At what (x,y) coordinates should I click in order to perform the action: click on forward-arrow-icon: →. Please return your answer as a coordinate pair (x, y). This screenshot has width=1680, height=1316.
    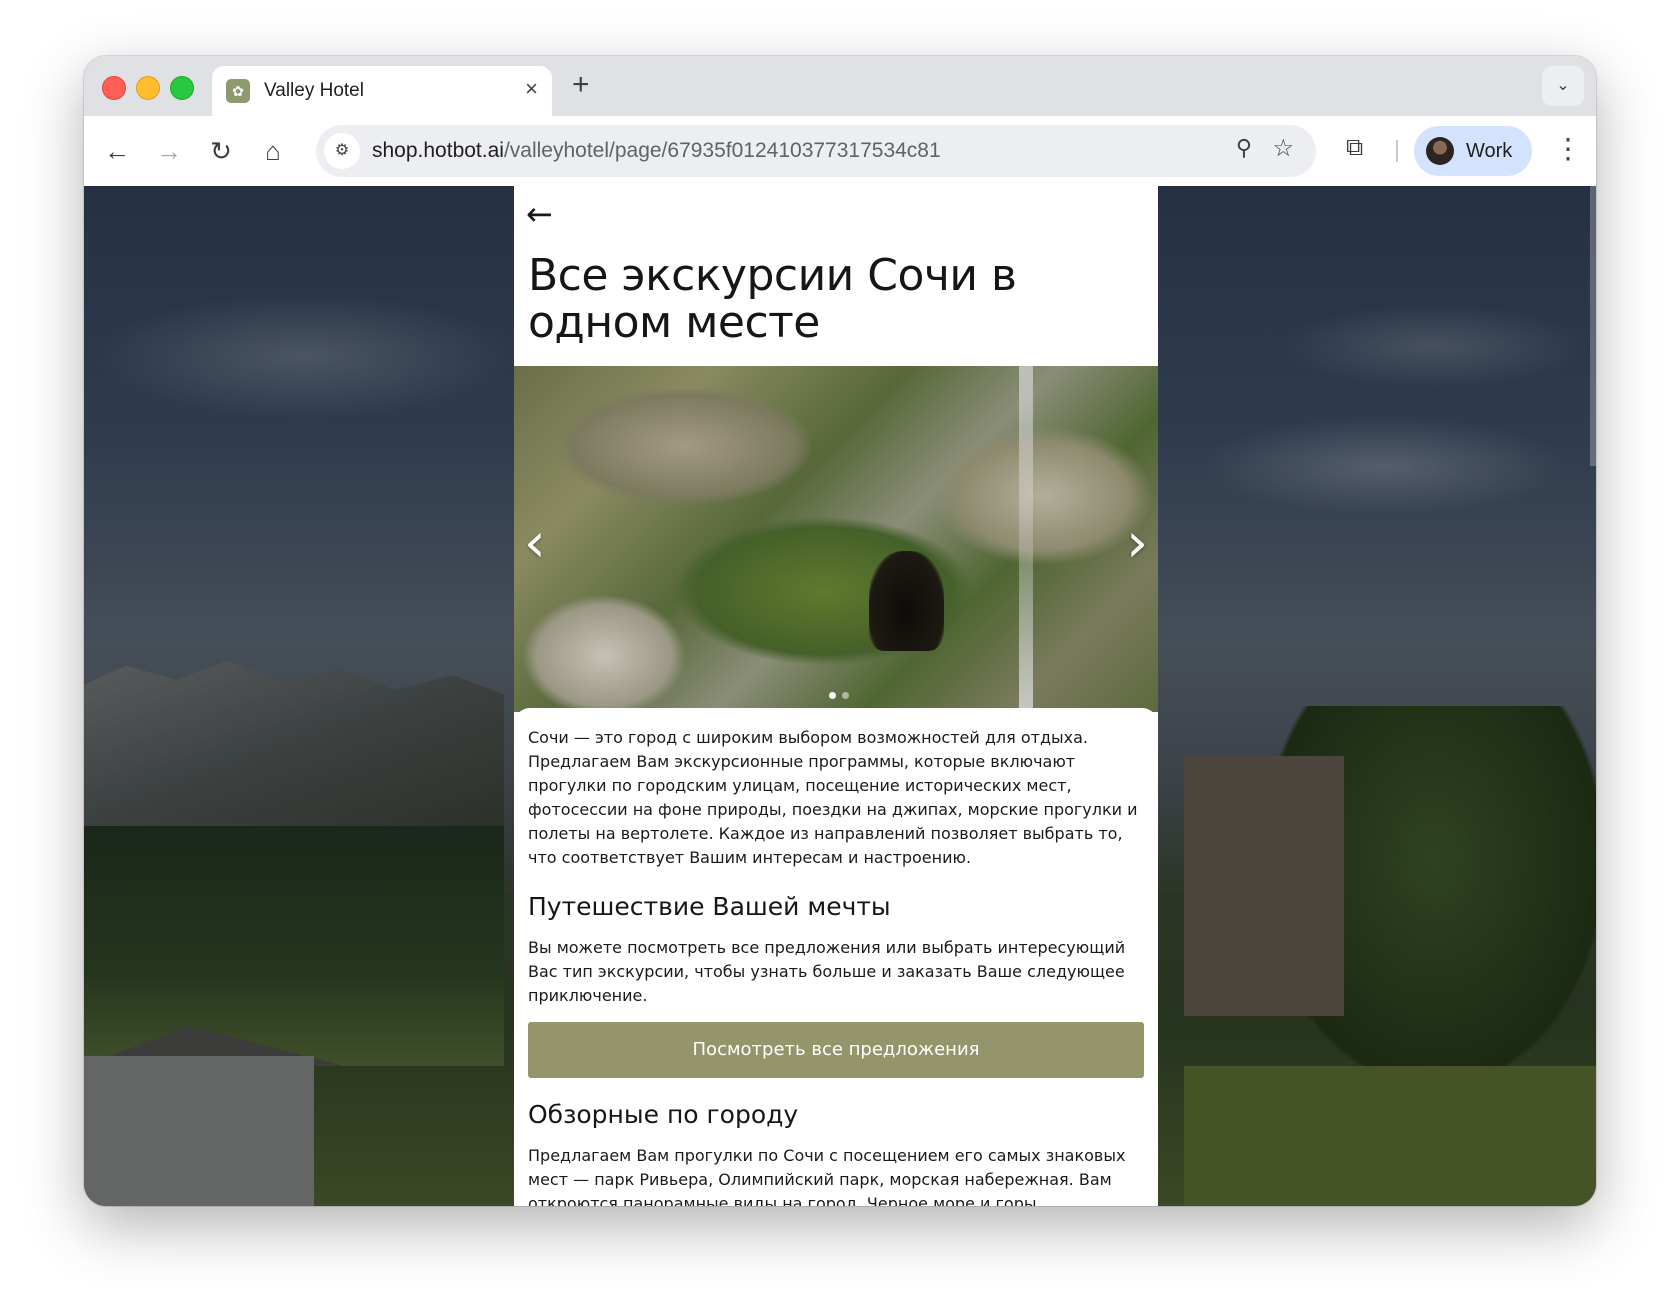
    Looking at the image, I should click on (169, 151).